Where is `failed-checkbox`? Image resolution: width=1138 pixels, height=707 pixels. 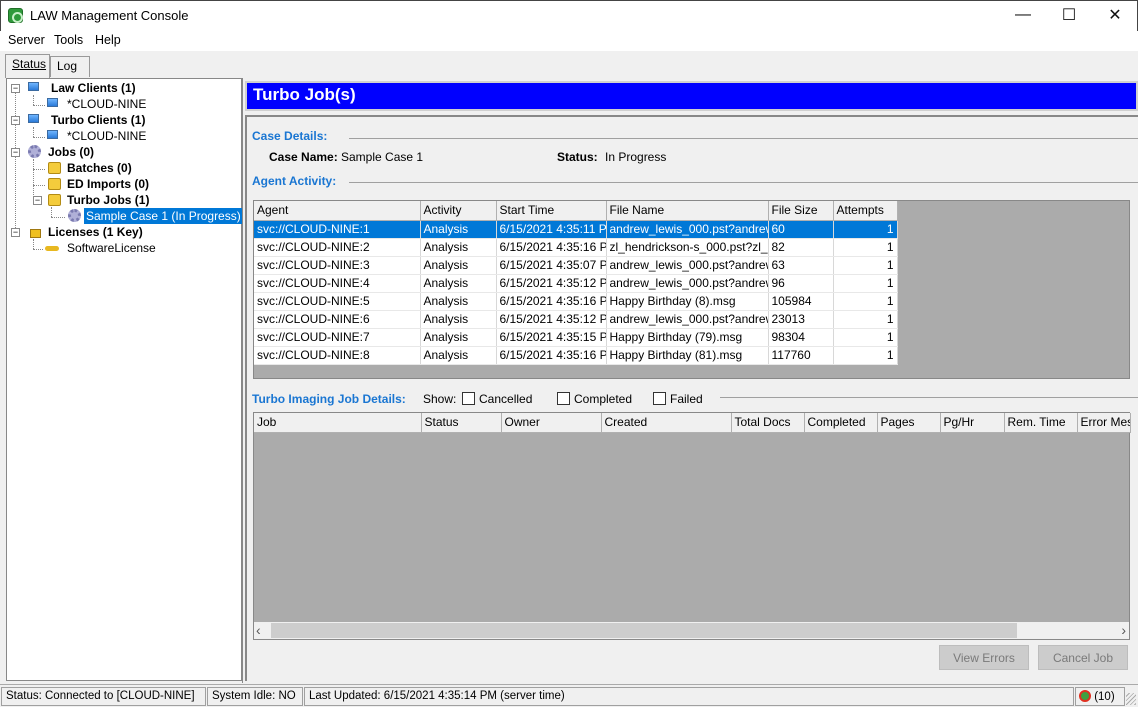
failed-checkbox is located at coordinates (659, 398).